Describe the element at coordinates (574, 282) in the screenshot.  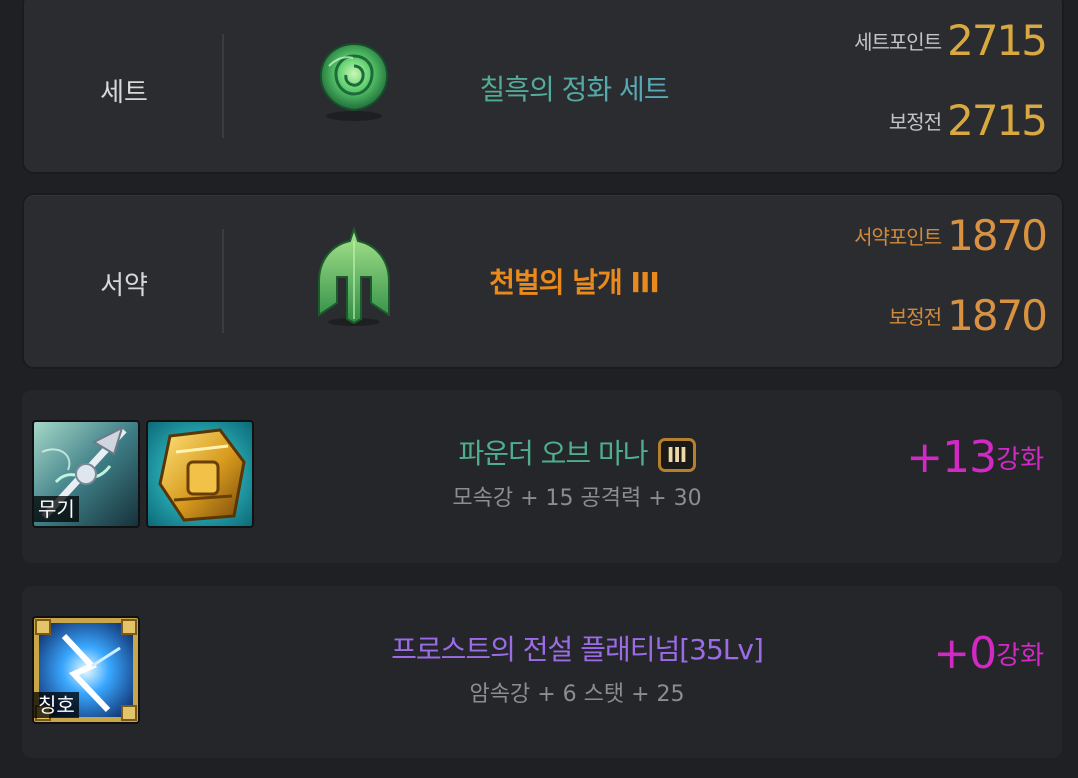
I see `oath-name: 천벌의 날개 III` at that location.